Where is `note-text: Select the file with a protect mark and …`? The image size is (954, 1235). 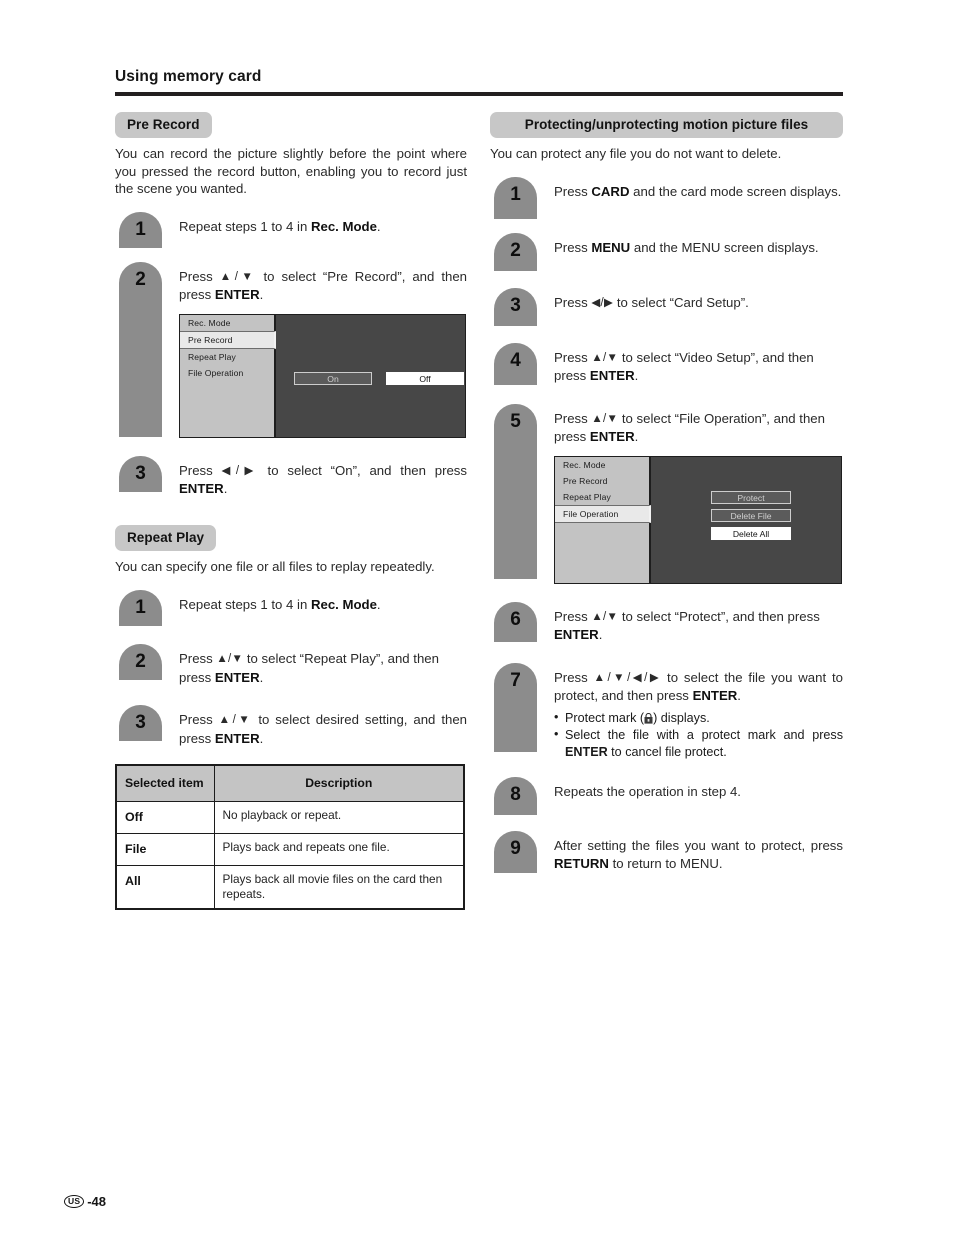 note-text: Select the file with a protect mark and … is located at coordinates (704, 734).